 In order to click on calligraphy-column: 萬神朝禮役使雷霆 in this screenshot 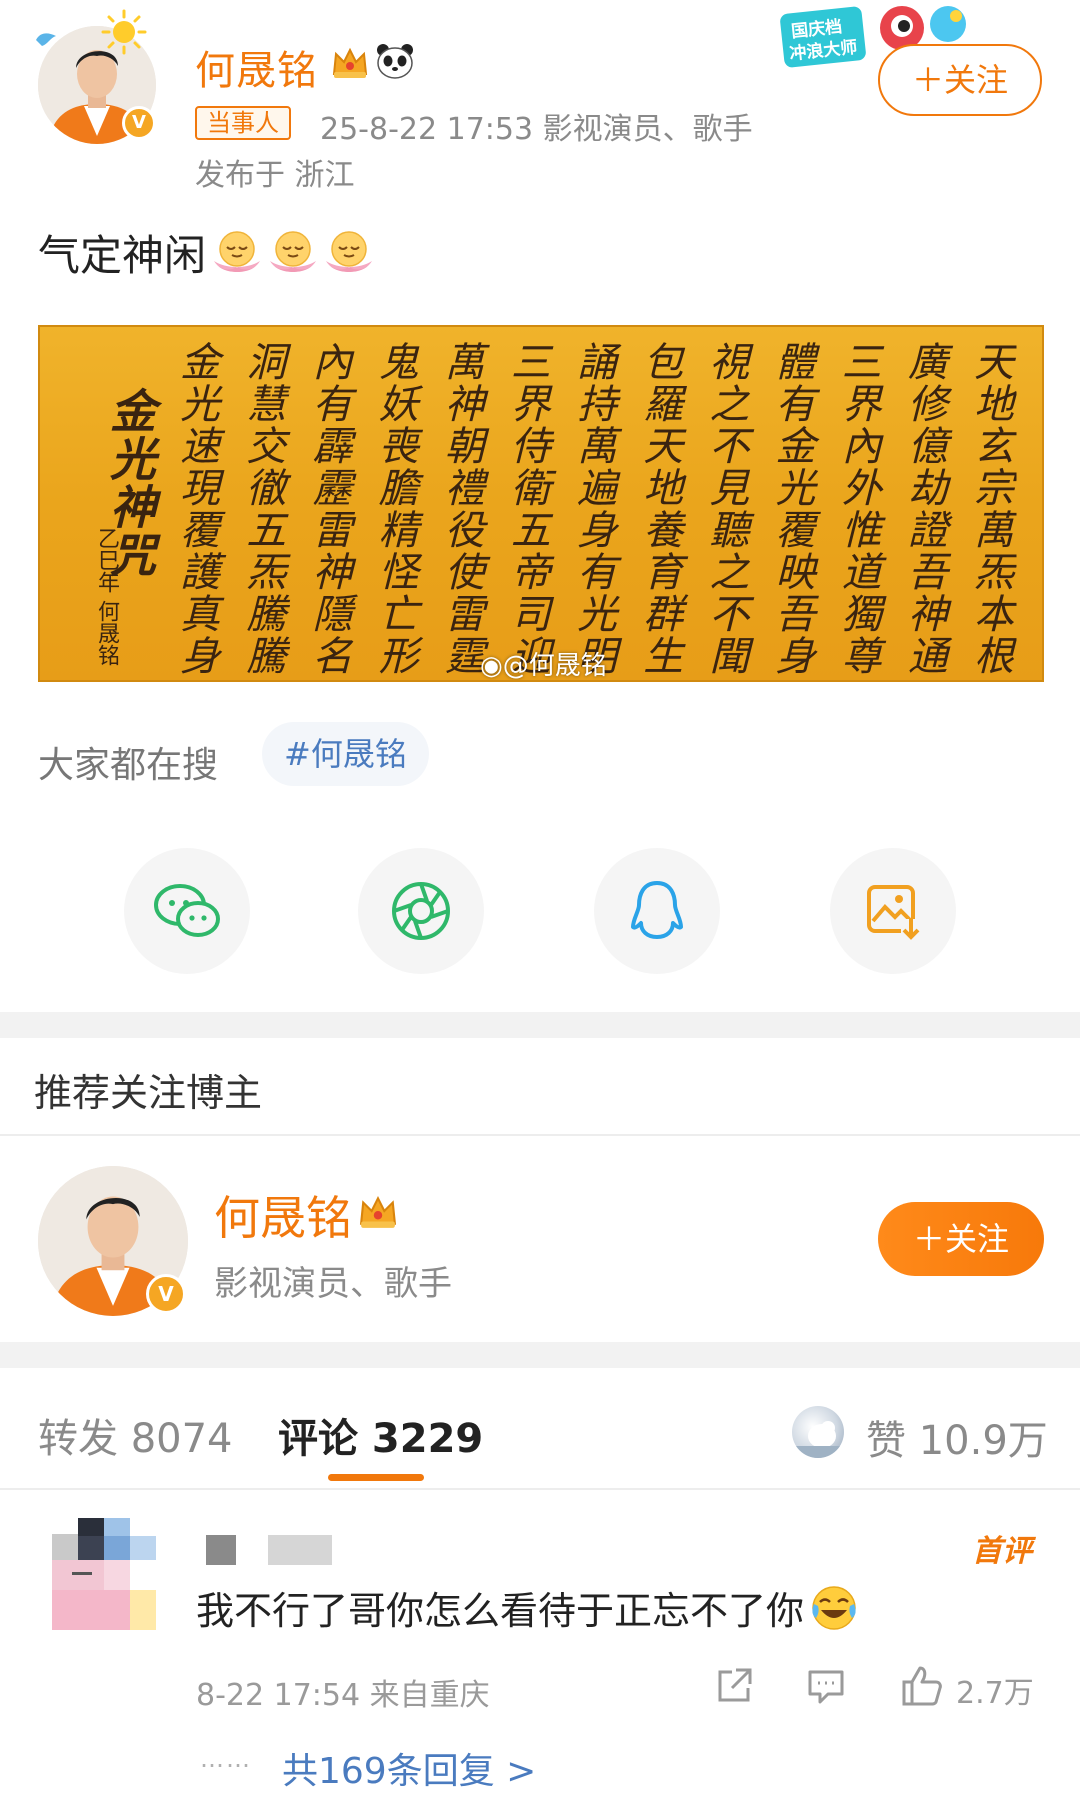, I will do `click(460, 509)`.